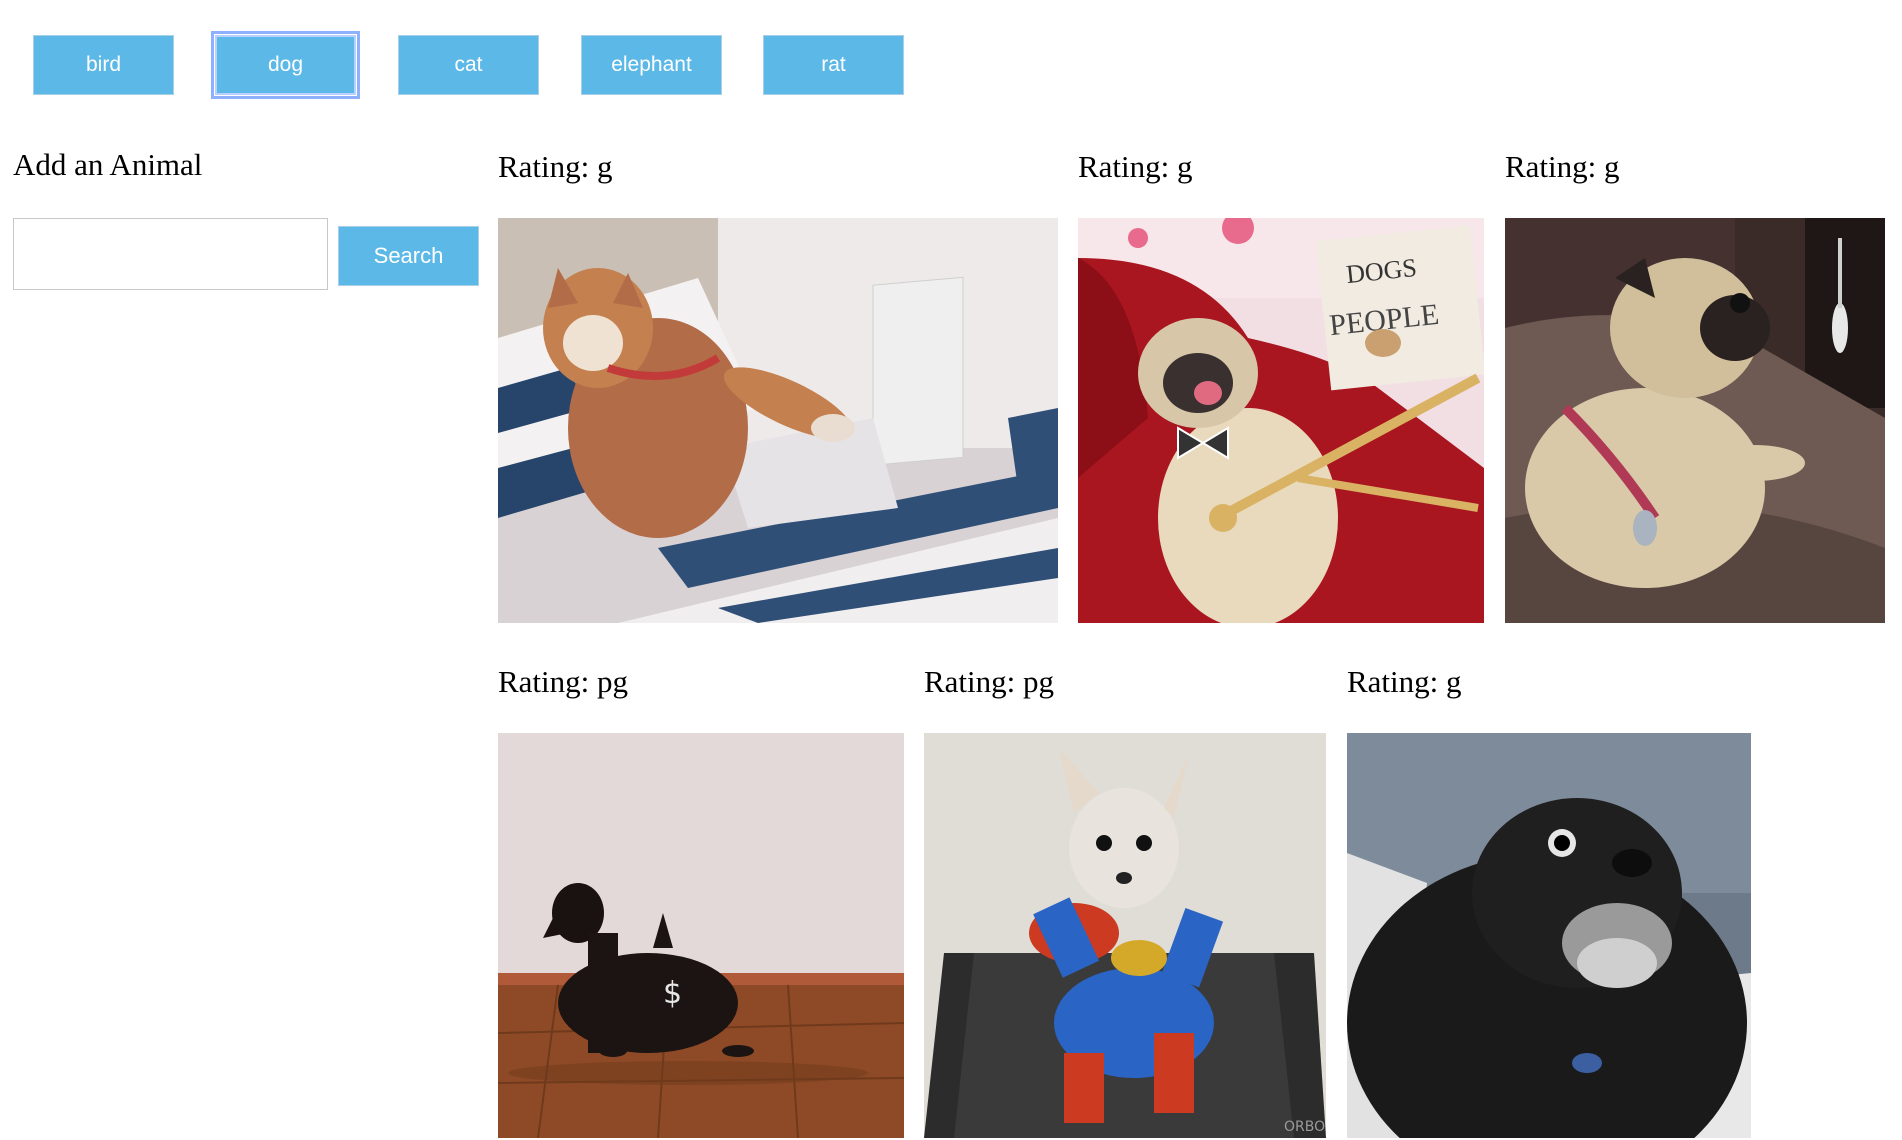  What do you see at coordinates (778, 420) in the screenshot?
I see `gif-image-shiba-laptop` at bounding box center [778, 420].